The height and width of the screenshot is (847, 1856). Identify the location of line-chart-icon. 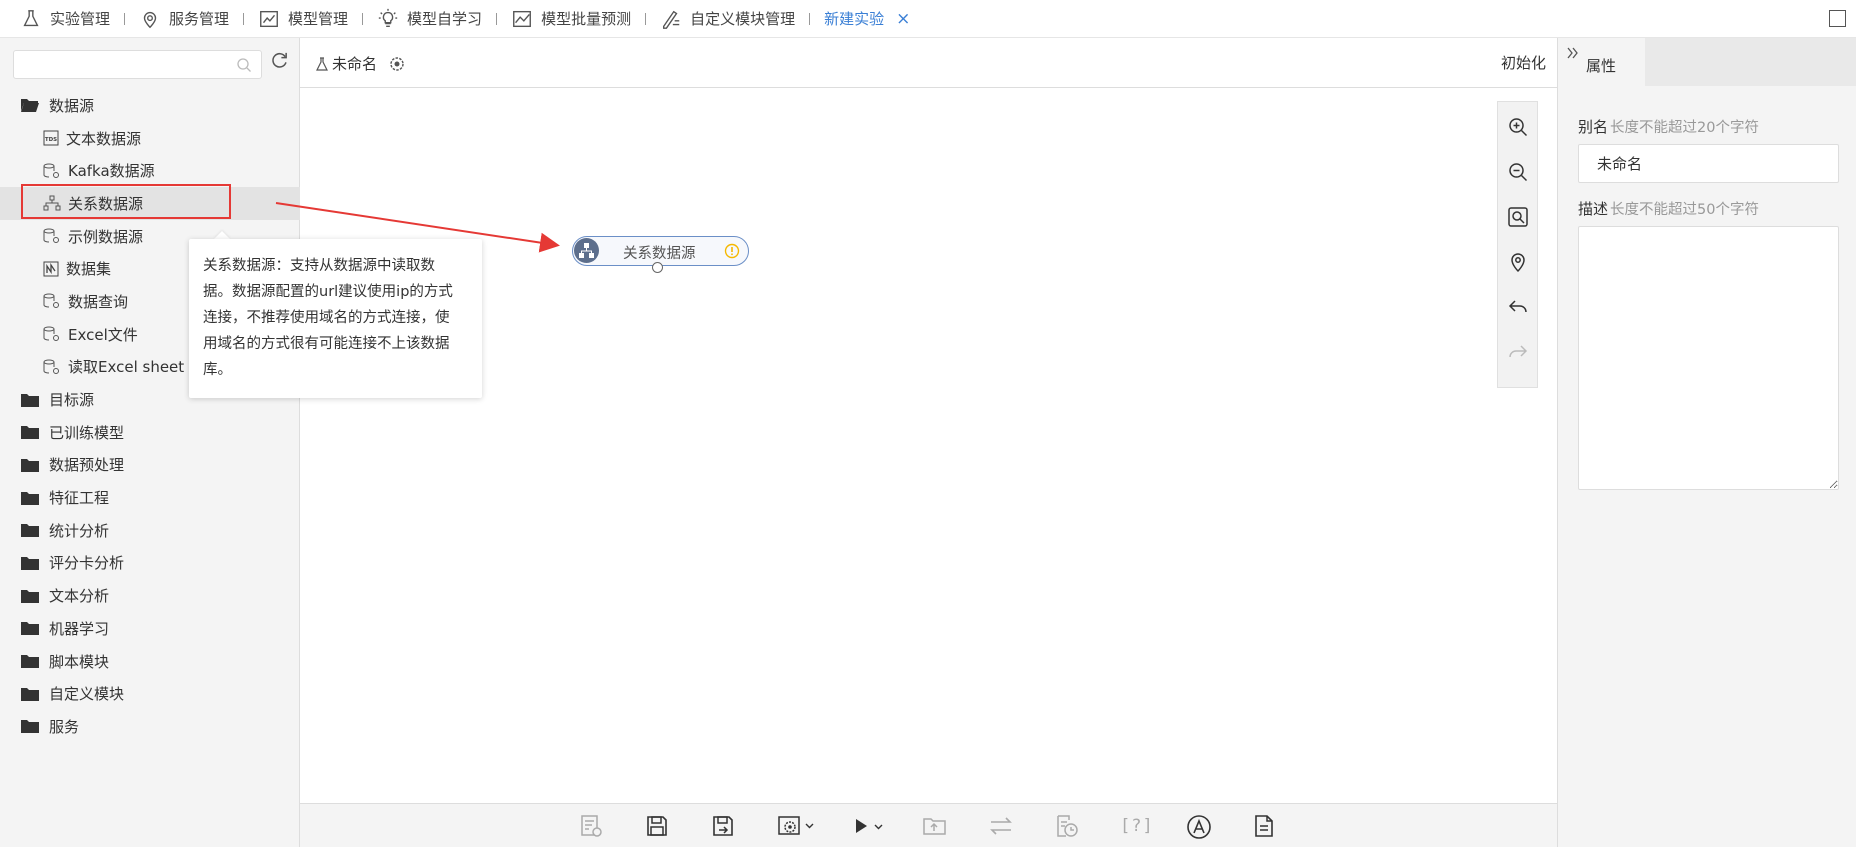
(522, 19).